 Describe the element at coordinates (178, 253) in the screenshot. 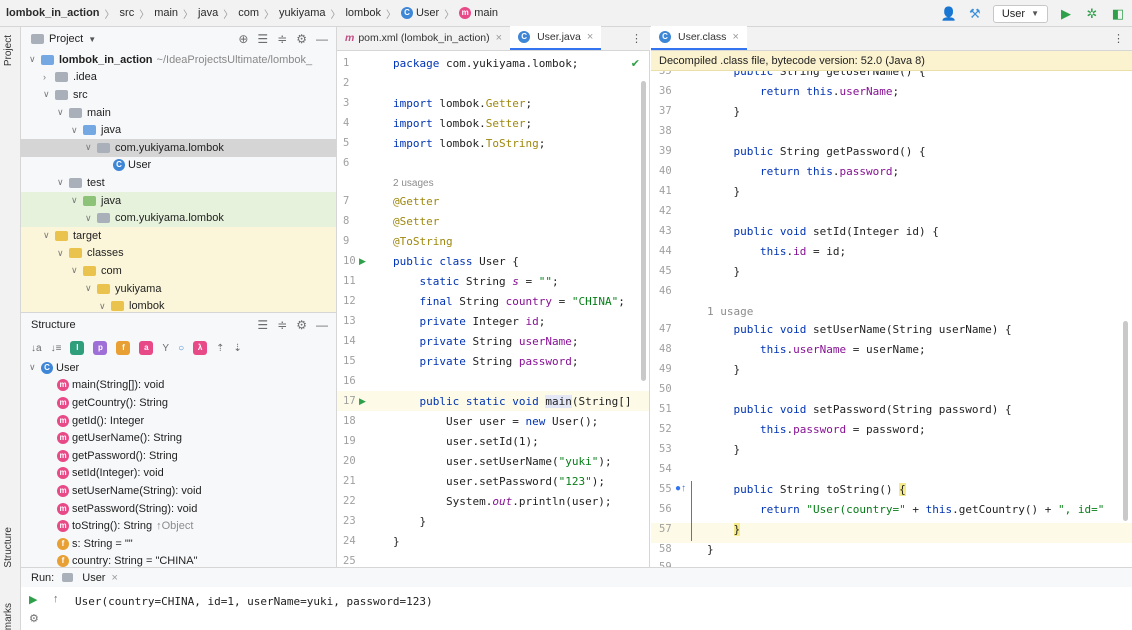

I see `tree-item-classes: ∨ classes` at that location.